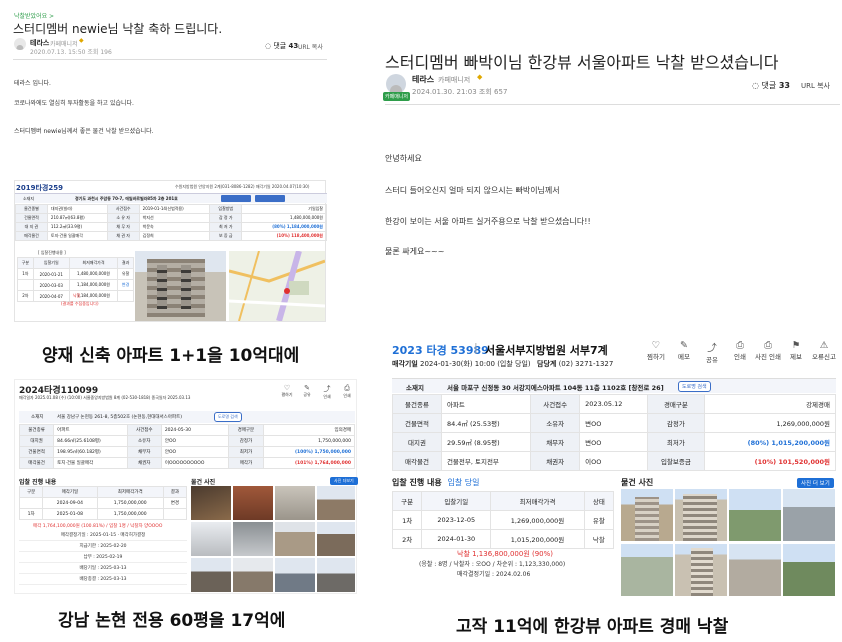  What do you see at coordinates (51, 274) in the screenshot?
I see `table-cell: 2020-01-21` at bounding box center [51, 274].